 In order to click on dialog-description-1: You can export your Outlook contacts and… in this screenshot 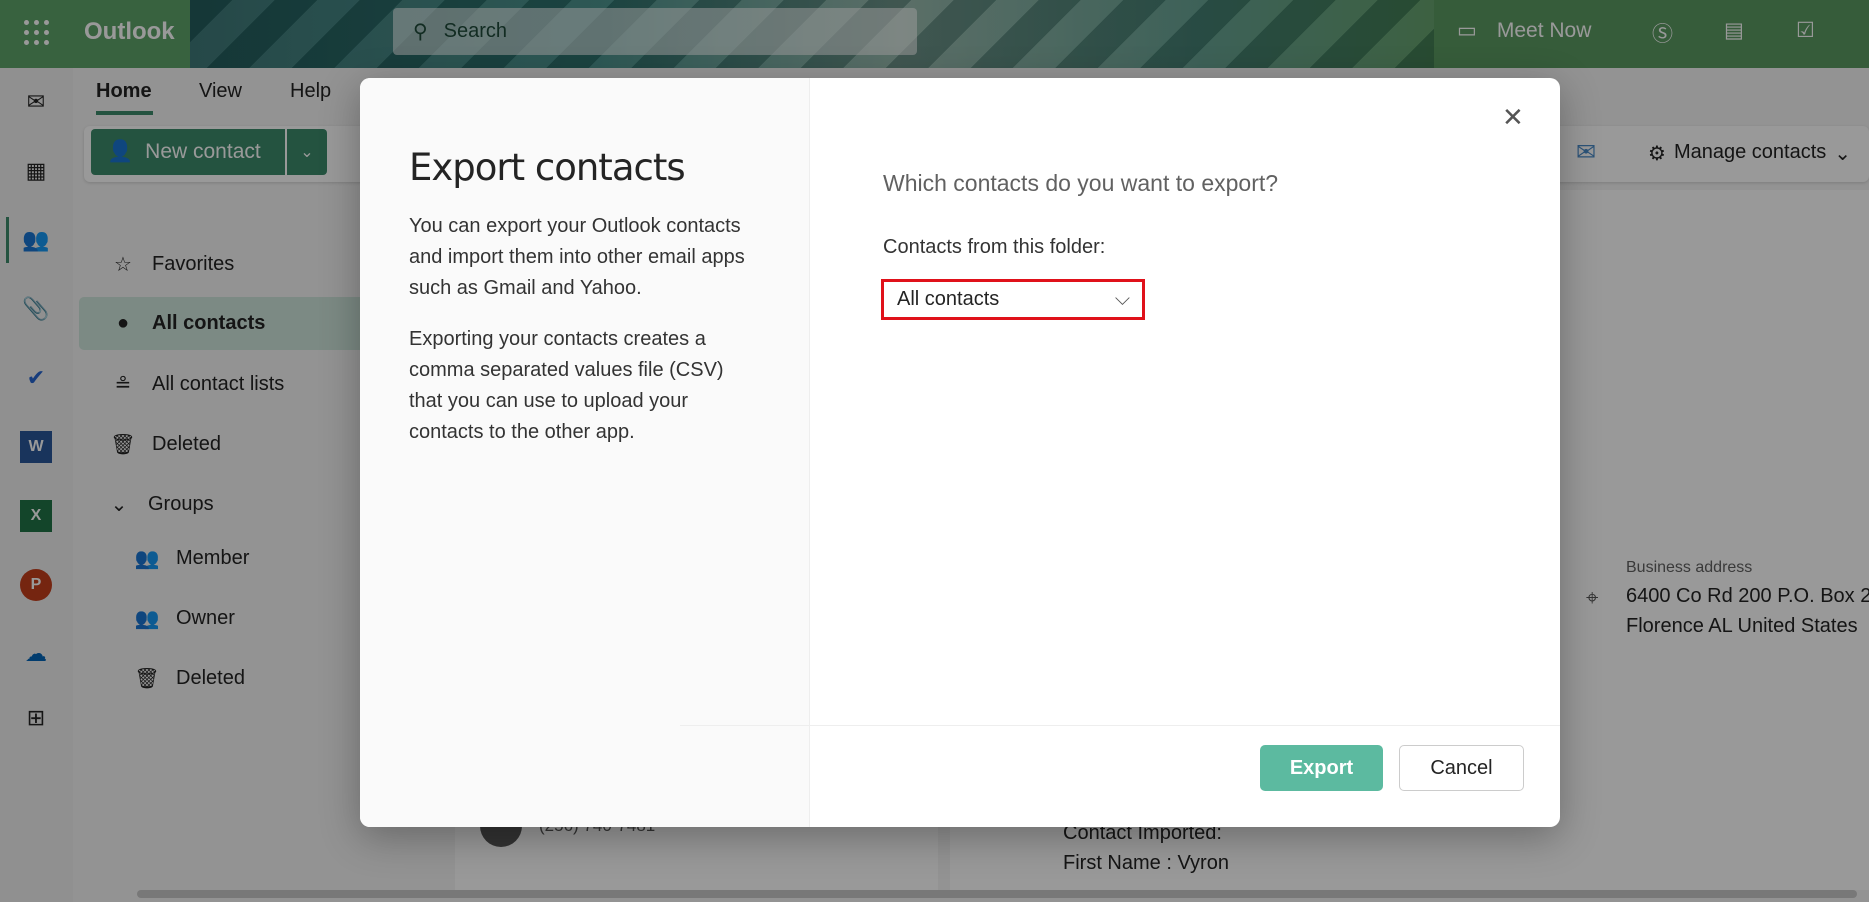, I will do `click(577, 257)`.